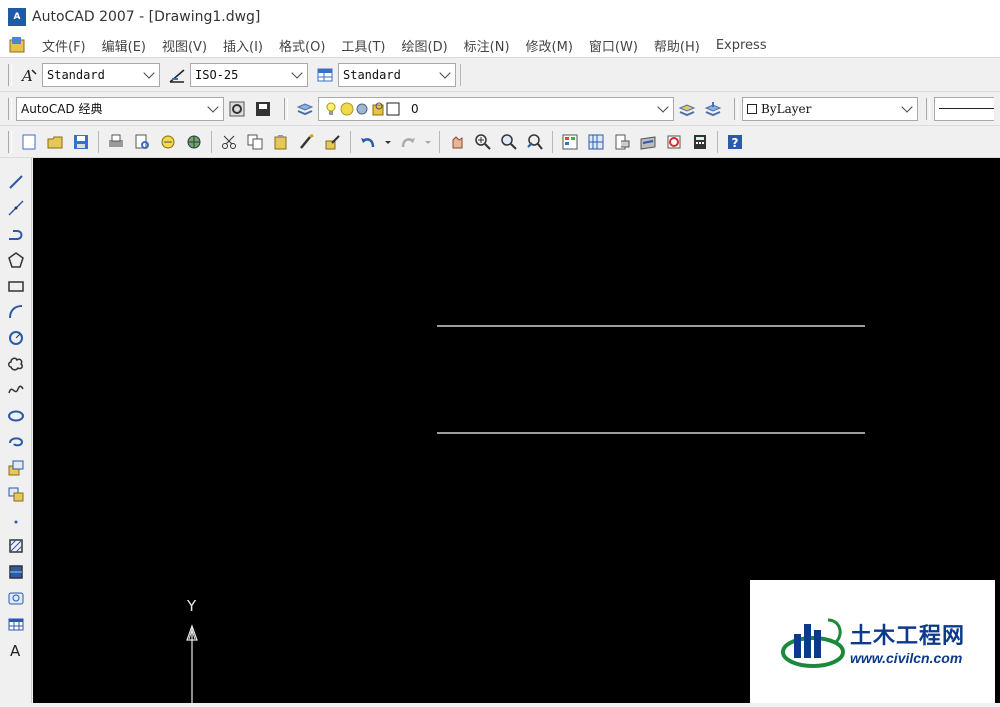 The height and width of the screenshot is (707, 1000). Describe the element at coordinates (741, 45) in the screenshot. I see `menu-express: Express` at that location.